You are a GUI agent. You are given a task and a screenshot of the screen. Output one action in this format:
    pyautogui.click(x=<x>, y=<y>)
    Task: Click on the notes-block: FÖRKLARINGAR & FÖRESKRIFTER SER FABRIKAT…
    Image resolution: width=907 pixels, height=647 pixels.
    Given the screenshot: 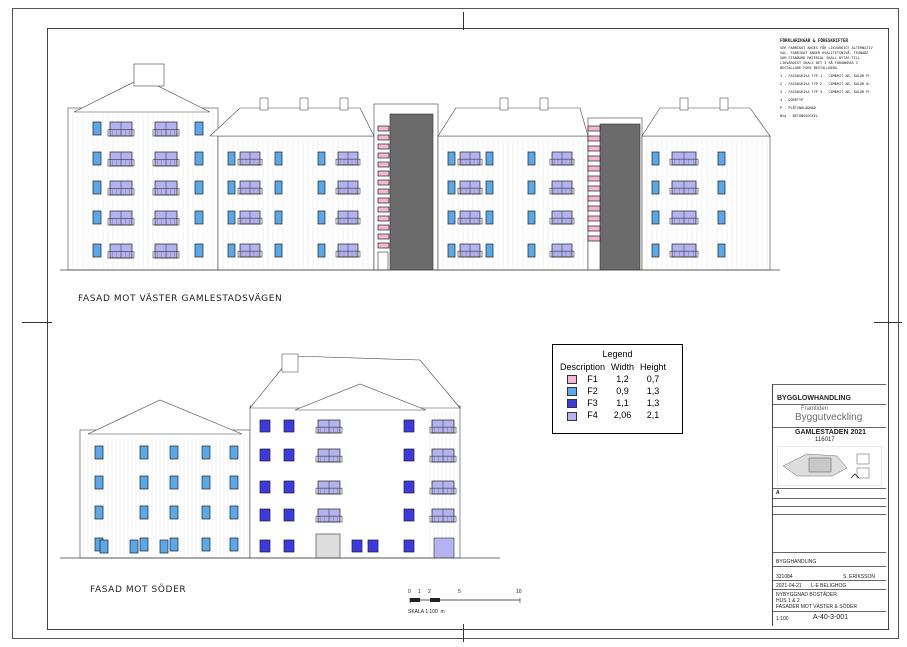 What is the action you would take?
    pyautogui.click(x=827, y=80)
    